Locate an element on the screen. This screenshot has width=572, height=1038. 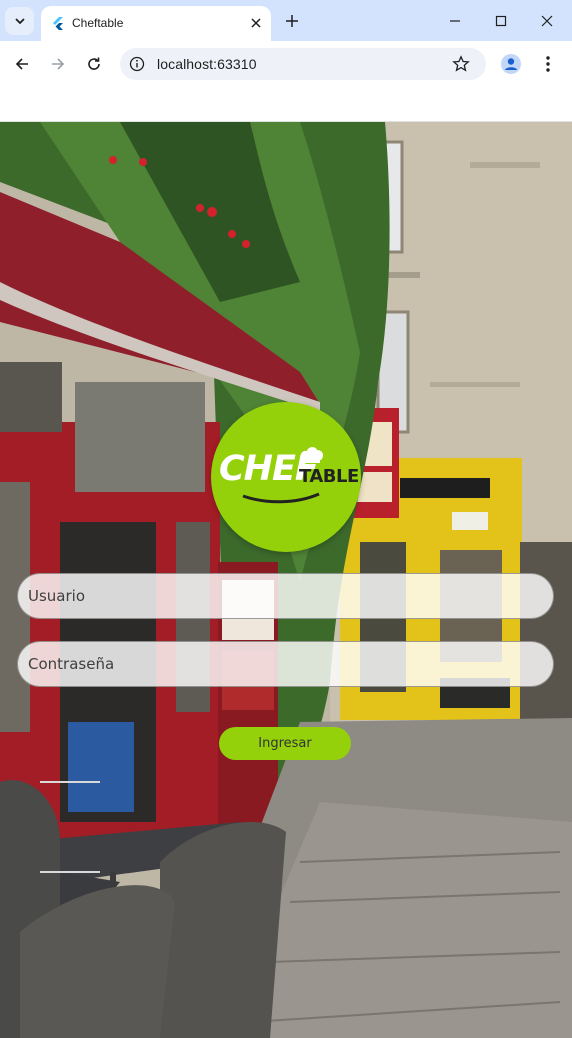
username-field is located at coordinates (285, 596).